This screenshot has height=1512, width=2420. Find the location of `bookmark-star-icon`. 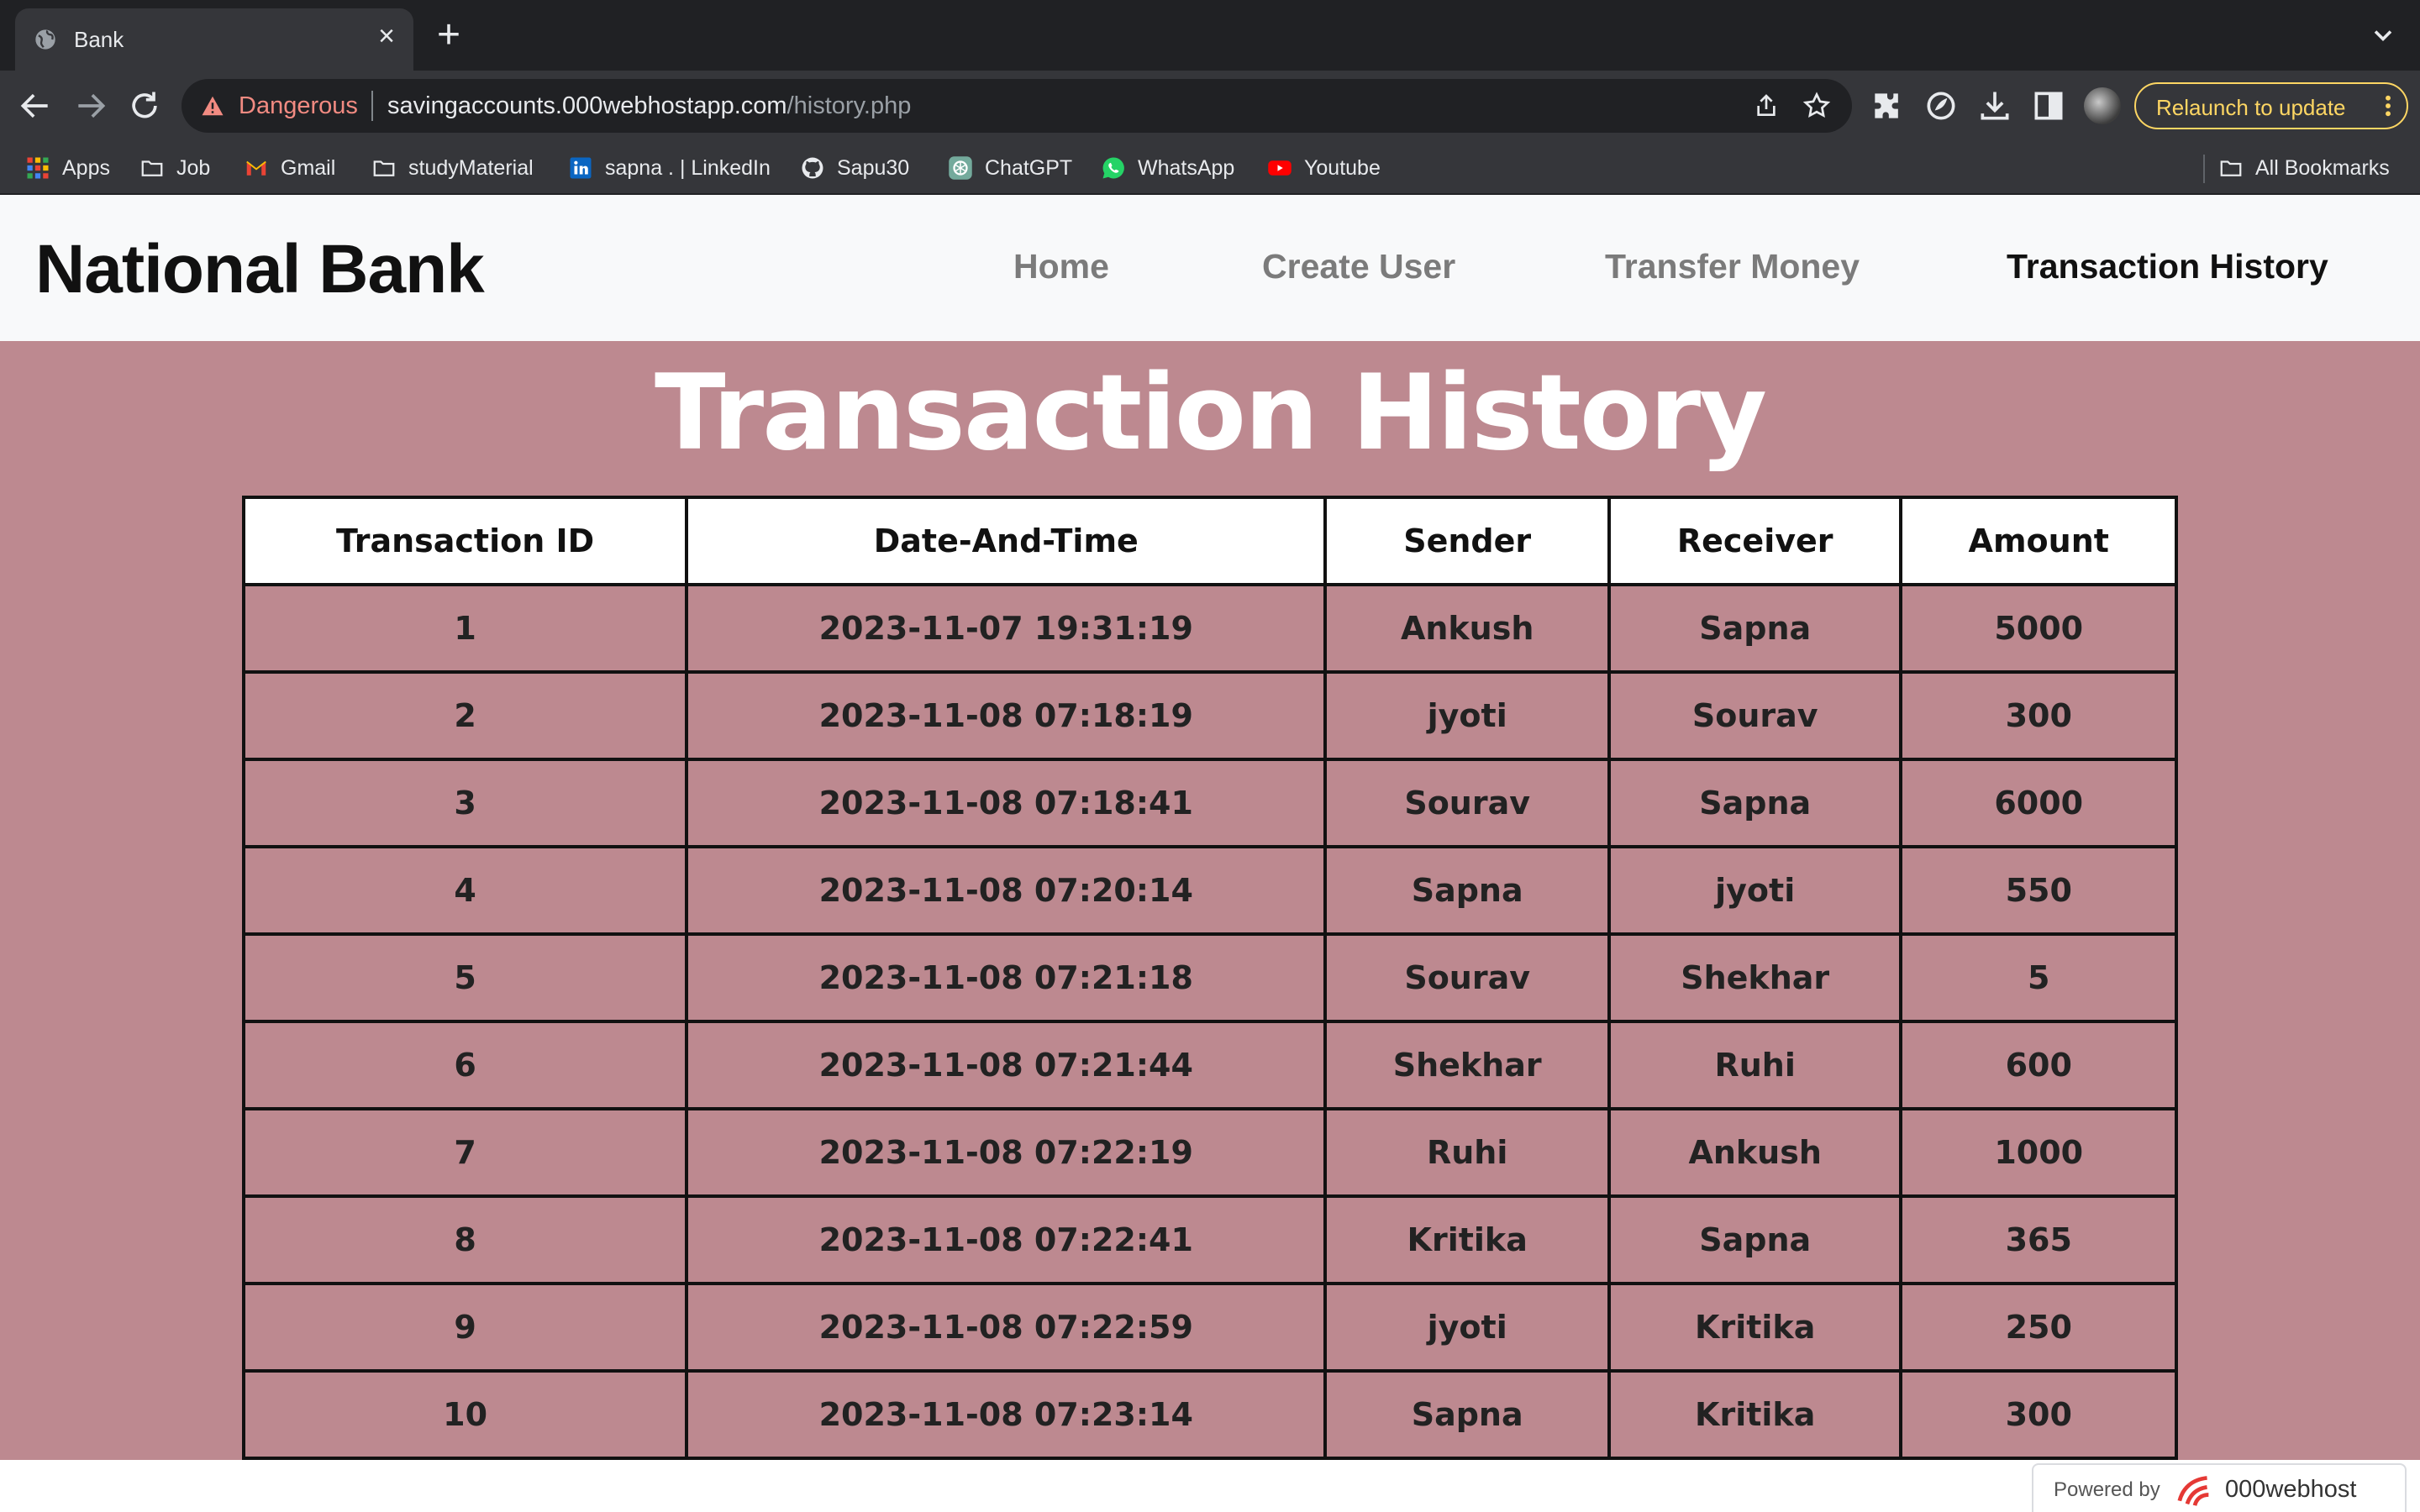

bookmark-star-icon is located at coordinates (1817, 106).